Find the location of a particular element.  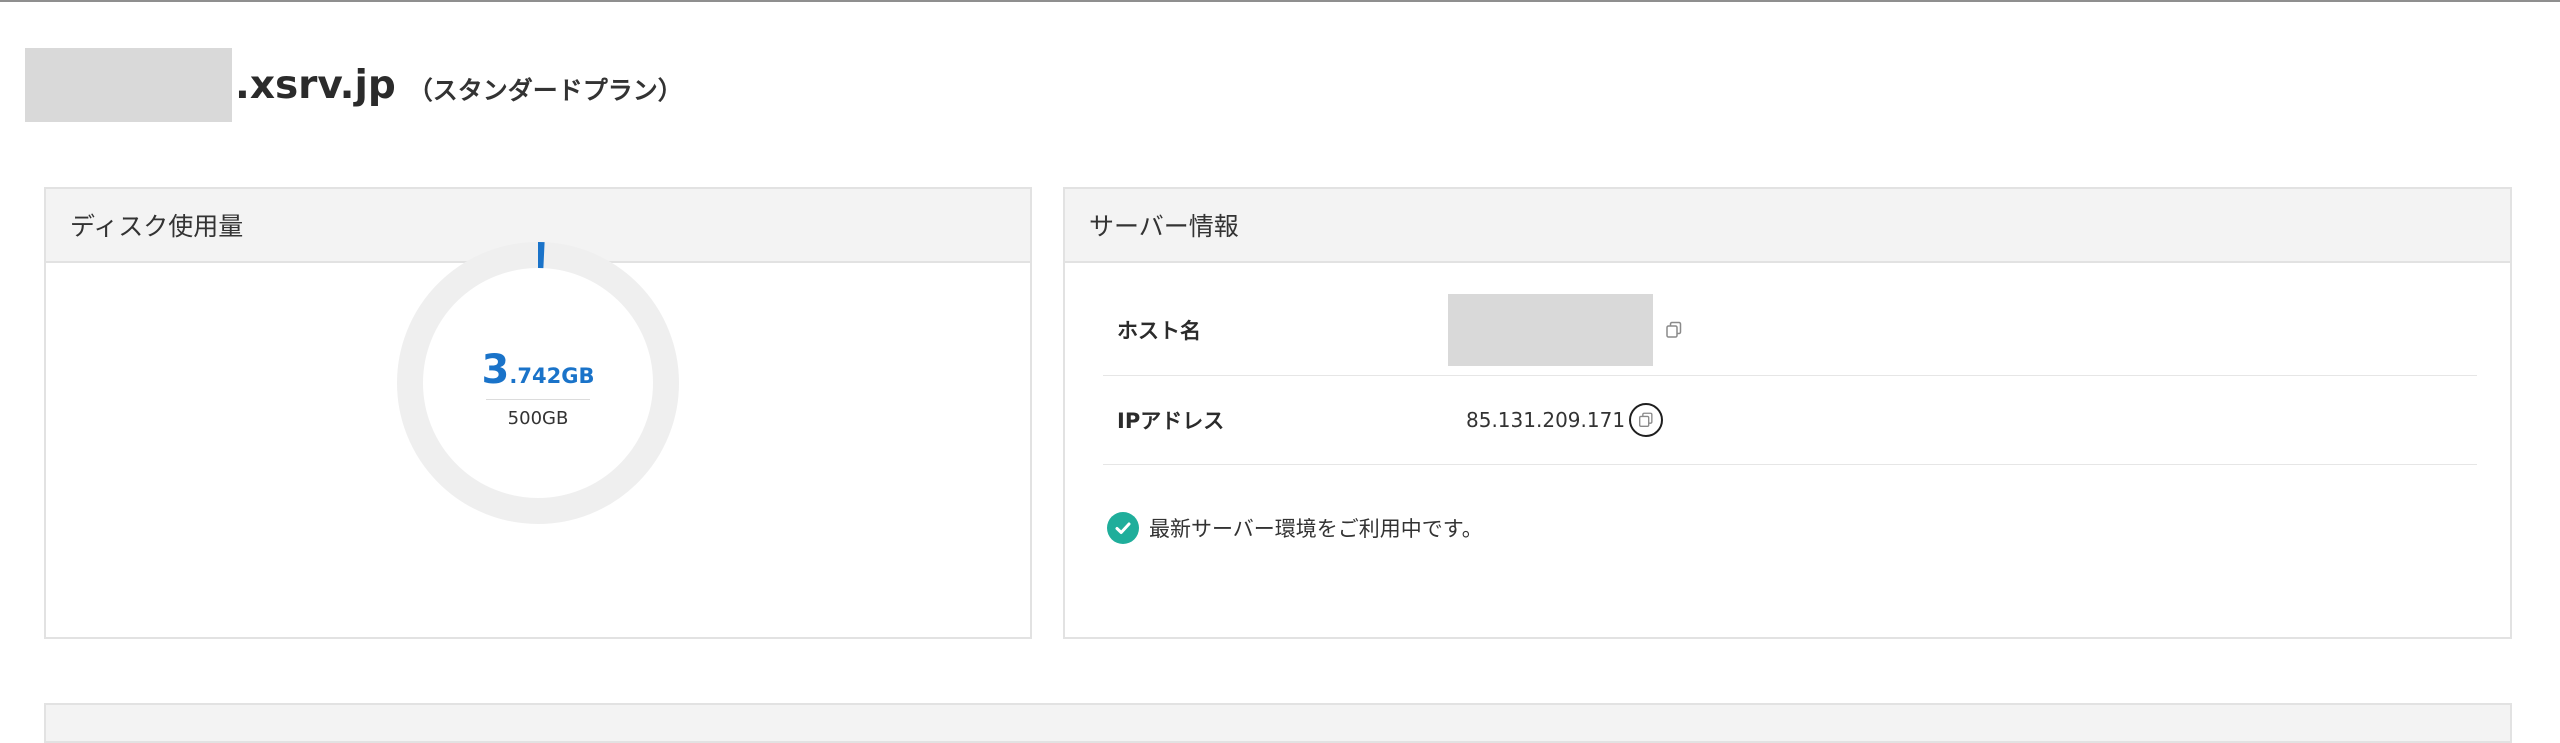

status-text: 最新サーバー環境をご利用中です。 is located at coordinates (1316, 529).